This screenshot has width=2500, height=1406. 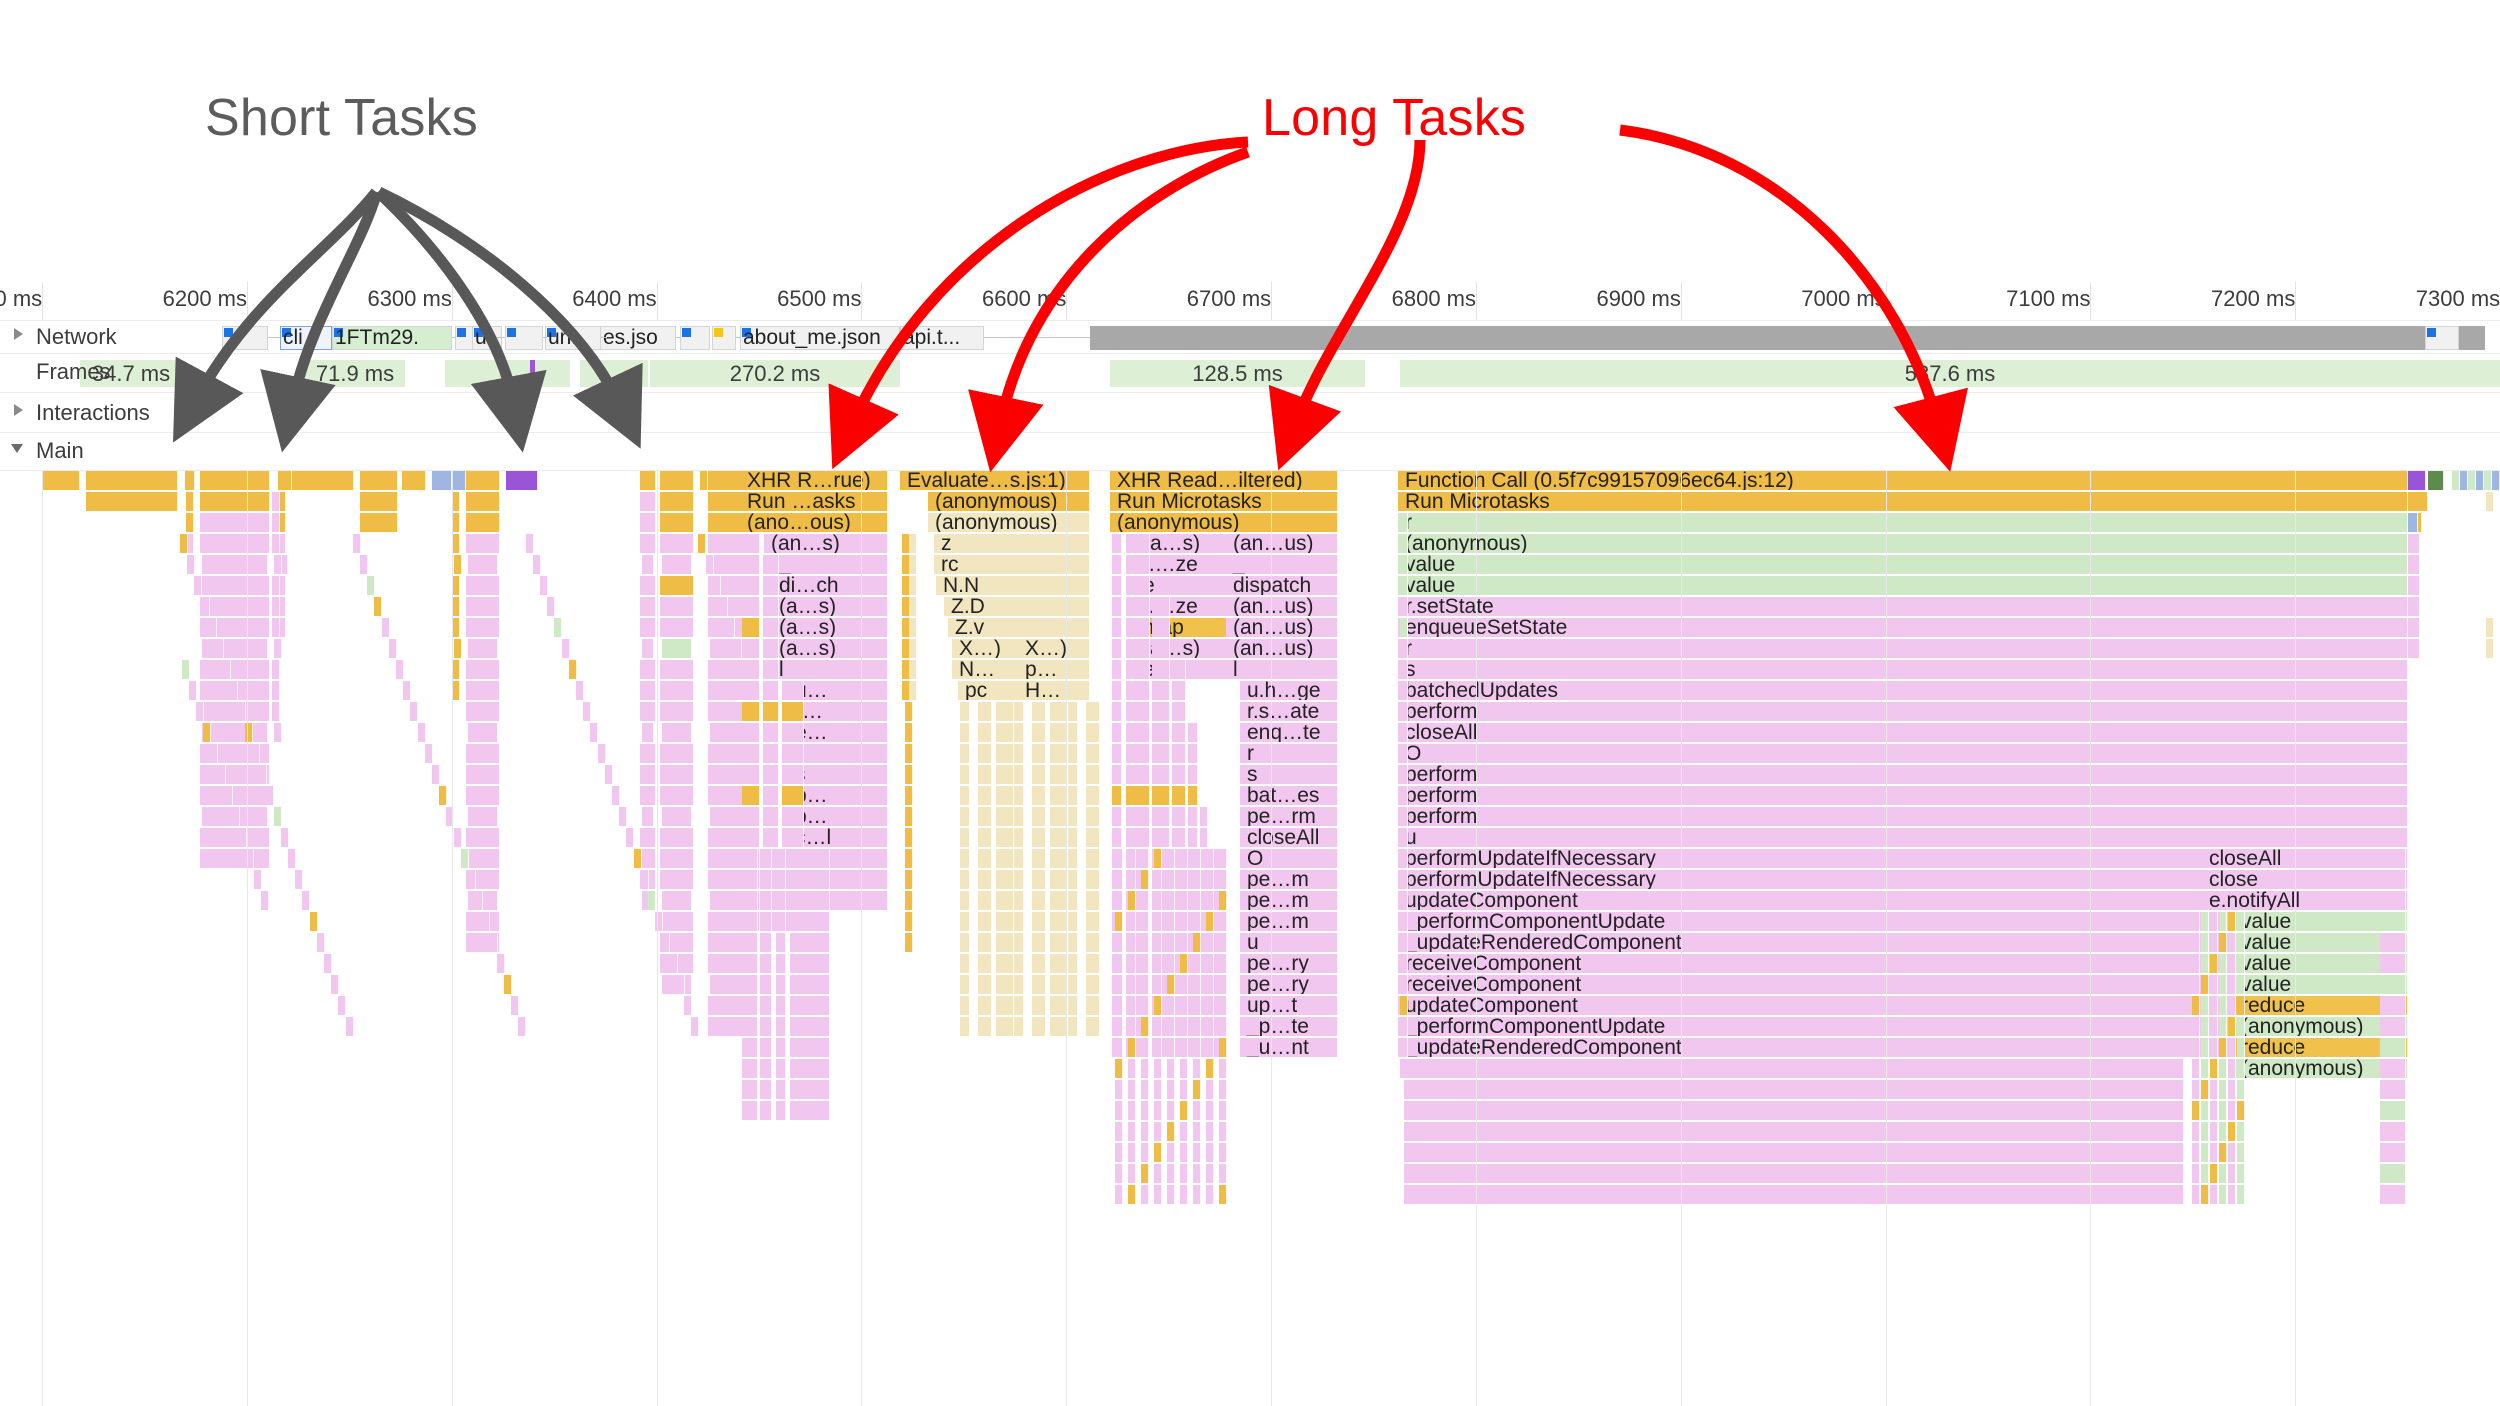 I want to click on flame-bar-o: O, so click(x=1289, y=858).